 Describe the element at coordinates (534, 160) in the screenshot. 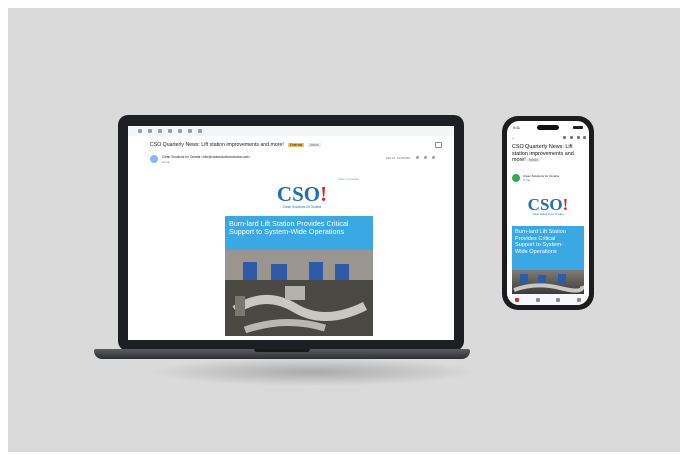

I see `phone-inbox-label: Inbox` at that location.